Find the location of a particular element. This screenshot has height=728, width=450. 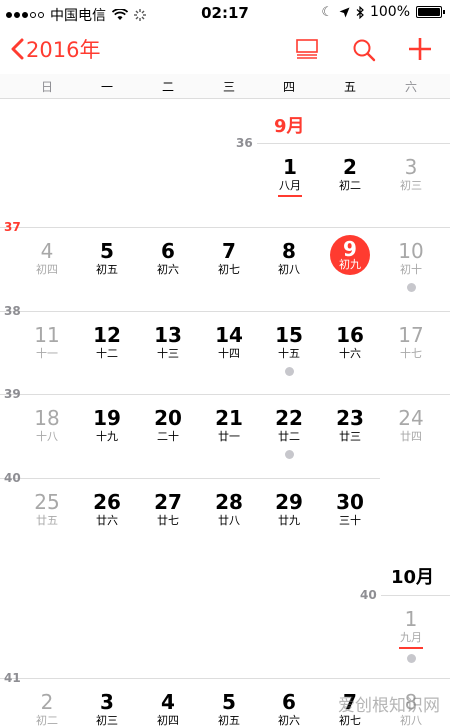

day-number: 18 is located at coordinates (47, 418).